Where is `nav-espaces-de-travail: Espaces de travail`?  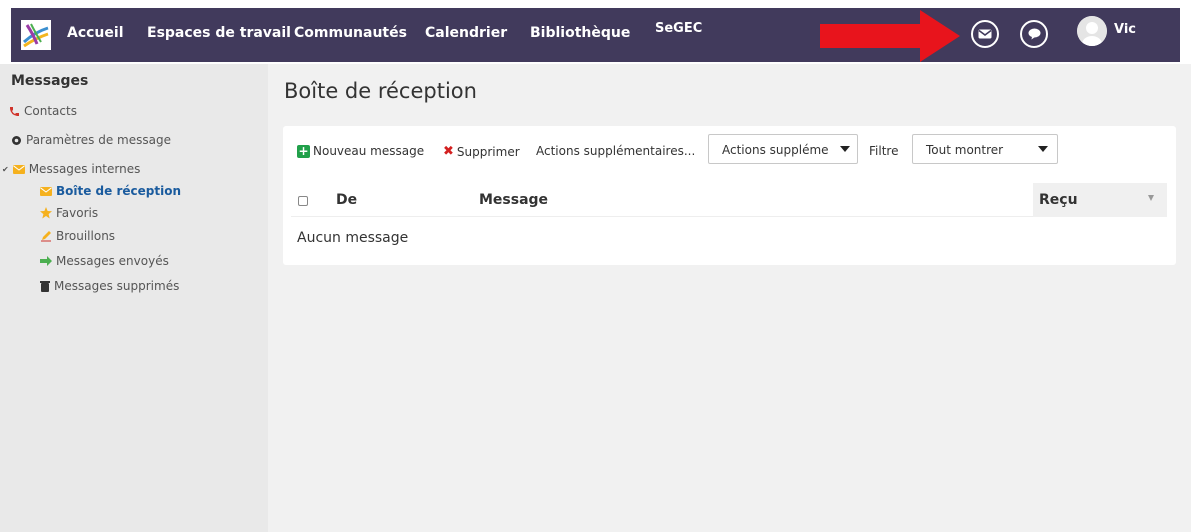 nav-espaces-de-travail: Espaces de travail is located at coordinates (219, 33).